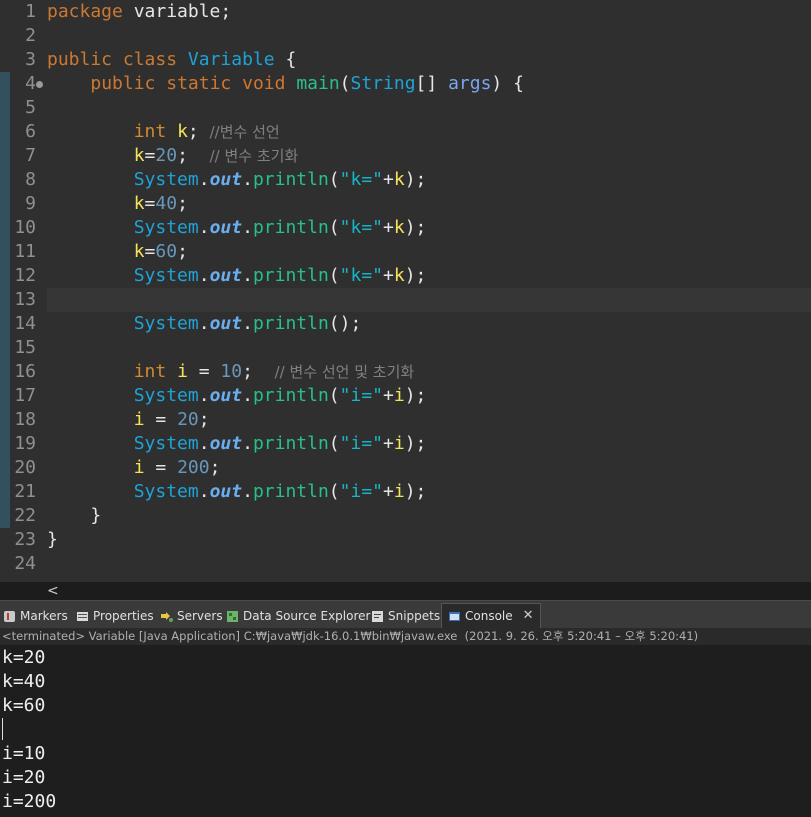 The width and height of the screenshot is (811, 817). Describe the element at coordinates (405, 516) in the screenshot. I see `code-line: 22 }` at that location.